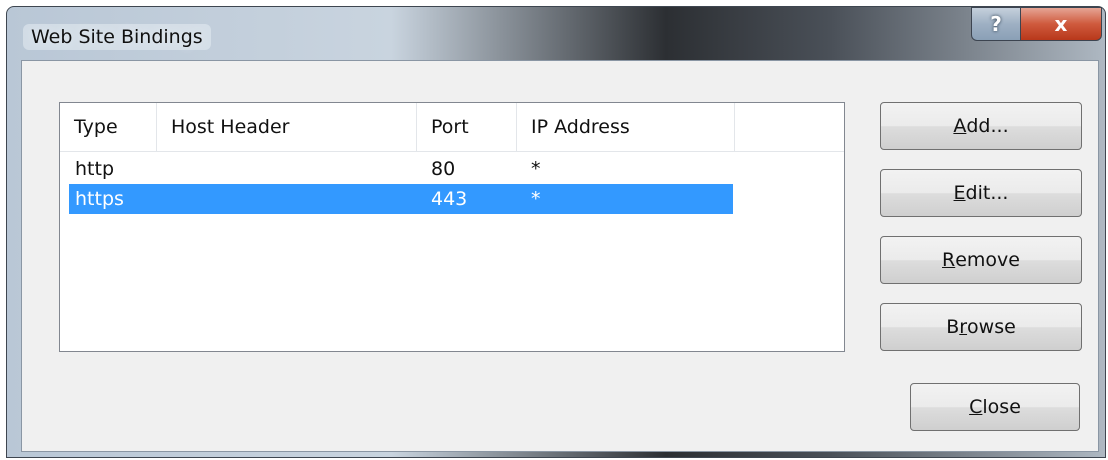  I want to click on browse-button-mnemonic: r, so click(963, 327).